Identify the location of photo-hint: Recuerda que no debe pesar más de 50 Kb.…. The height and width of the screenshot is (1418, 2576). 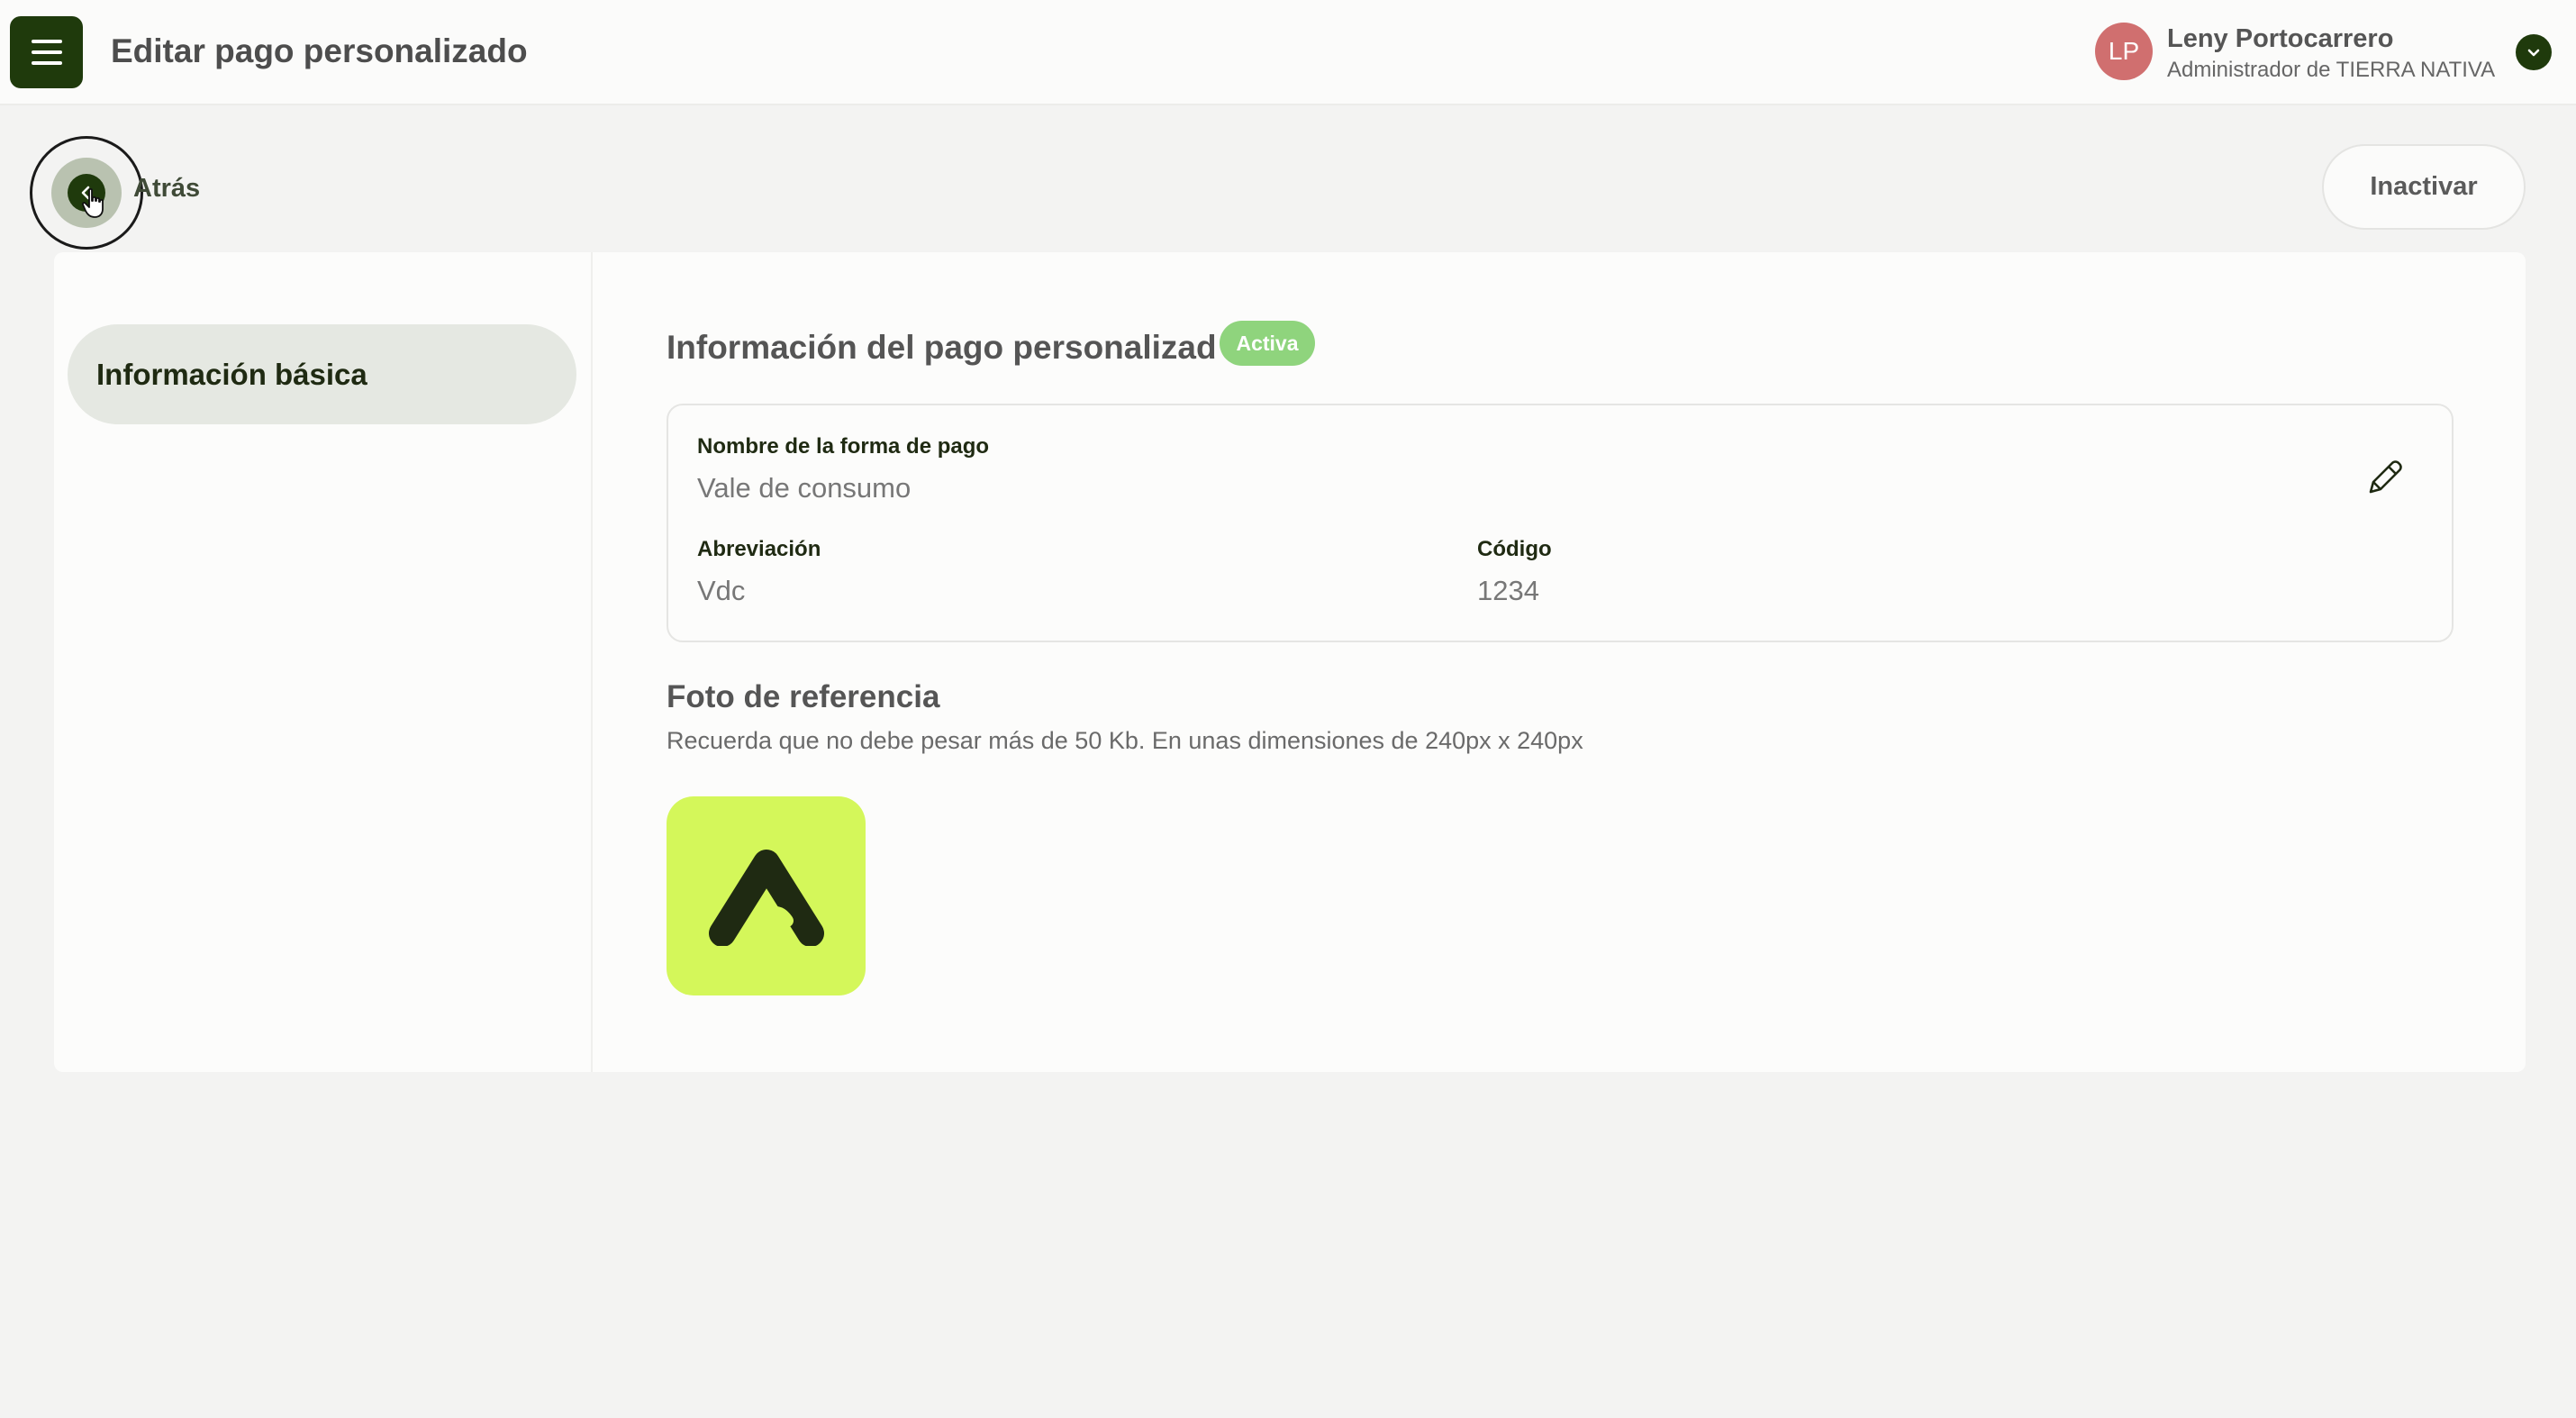
(1125, 740).